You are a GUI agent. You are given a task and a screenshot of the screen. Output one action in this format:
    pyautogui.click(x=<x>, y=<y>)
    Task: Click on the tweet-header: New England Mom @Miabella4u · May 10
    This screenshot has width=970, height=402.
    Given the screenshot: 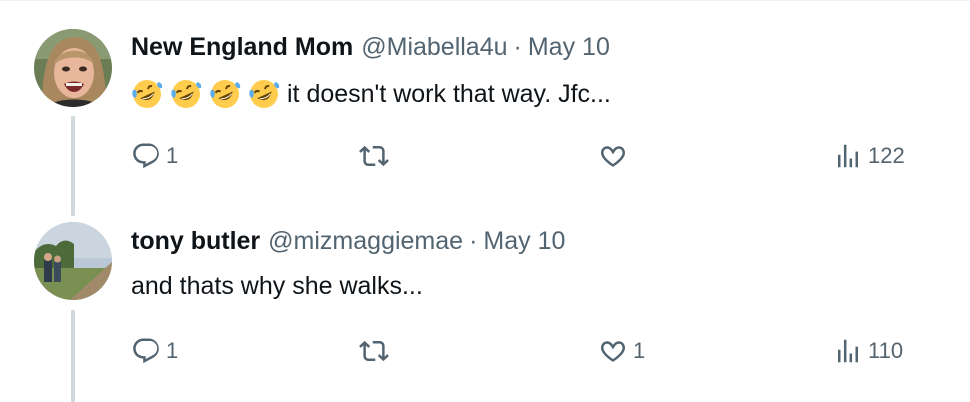 What is the action you would take?
    pyautogui.click(x=370, y=47)
    